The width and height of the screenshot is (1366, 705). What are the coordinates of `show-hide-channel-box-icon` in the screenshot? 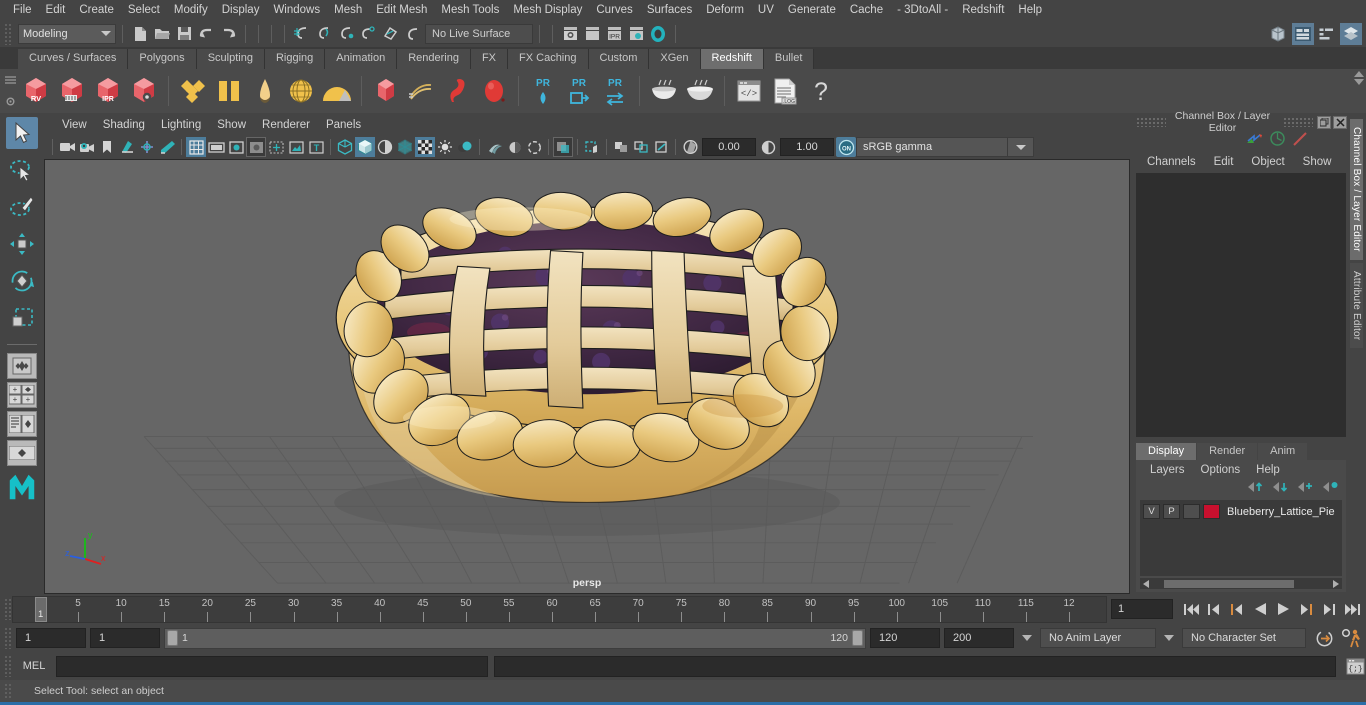 It's located at (1351, 33).